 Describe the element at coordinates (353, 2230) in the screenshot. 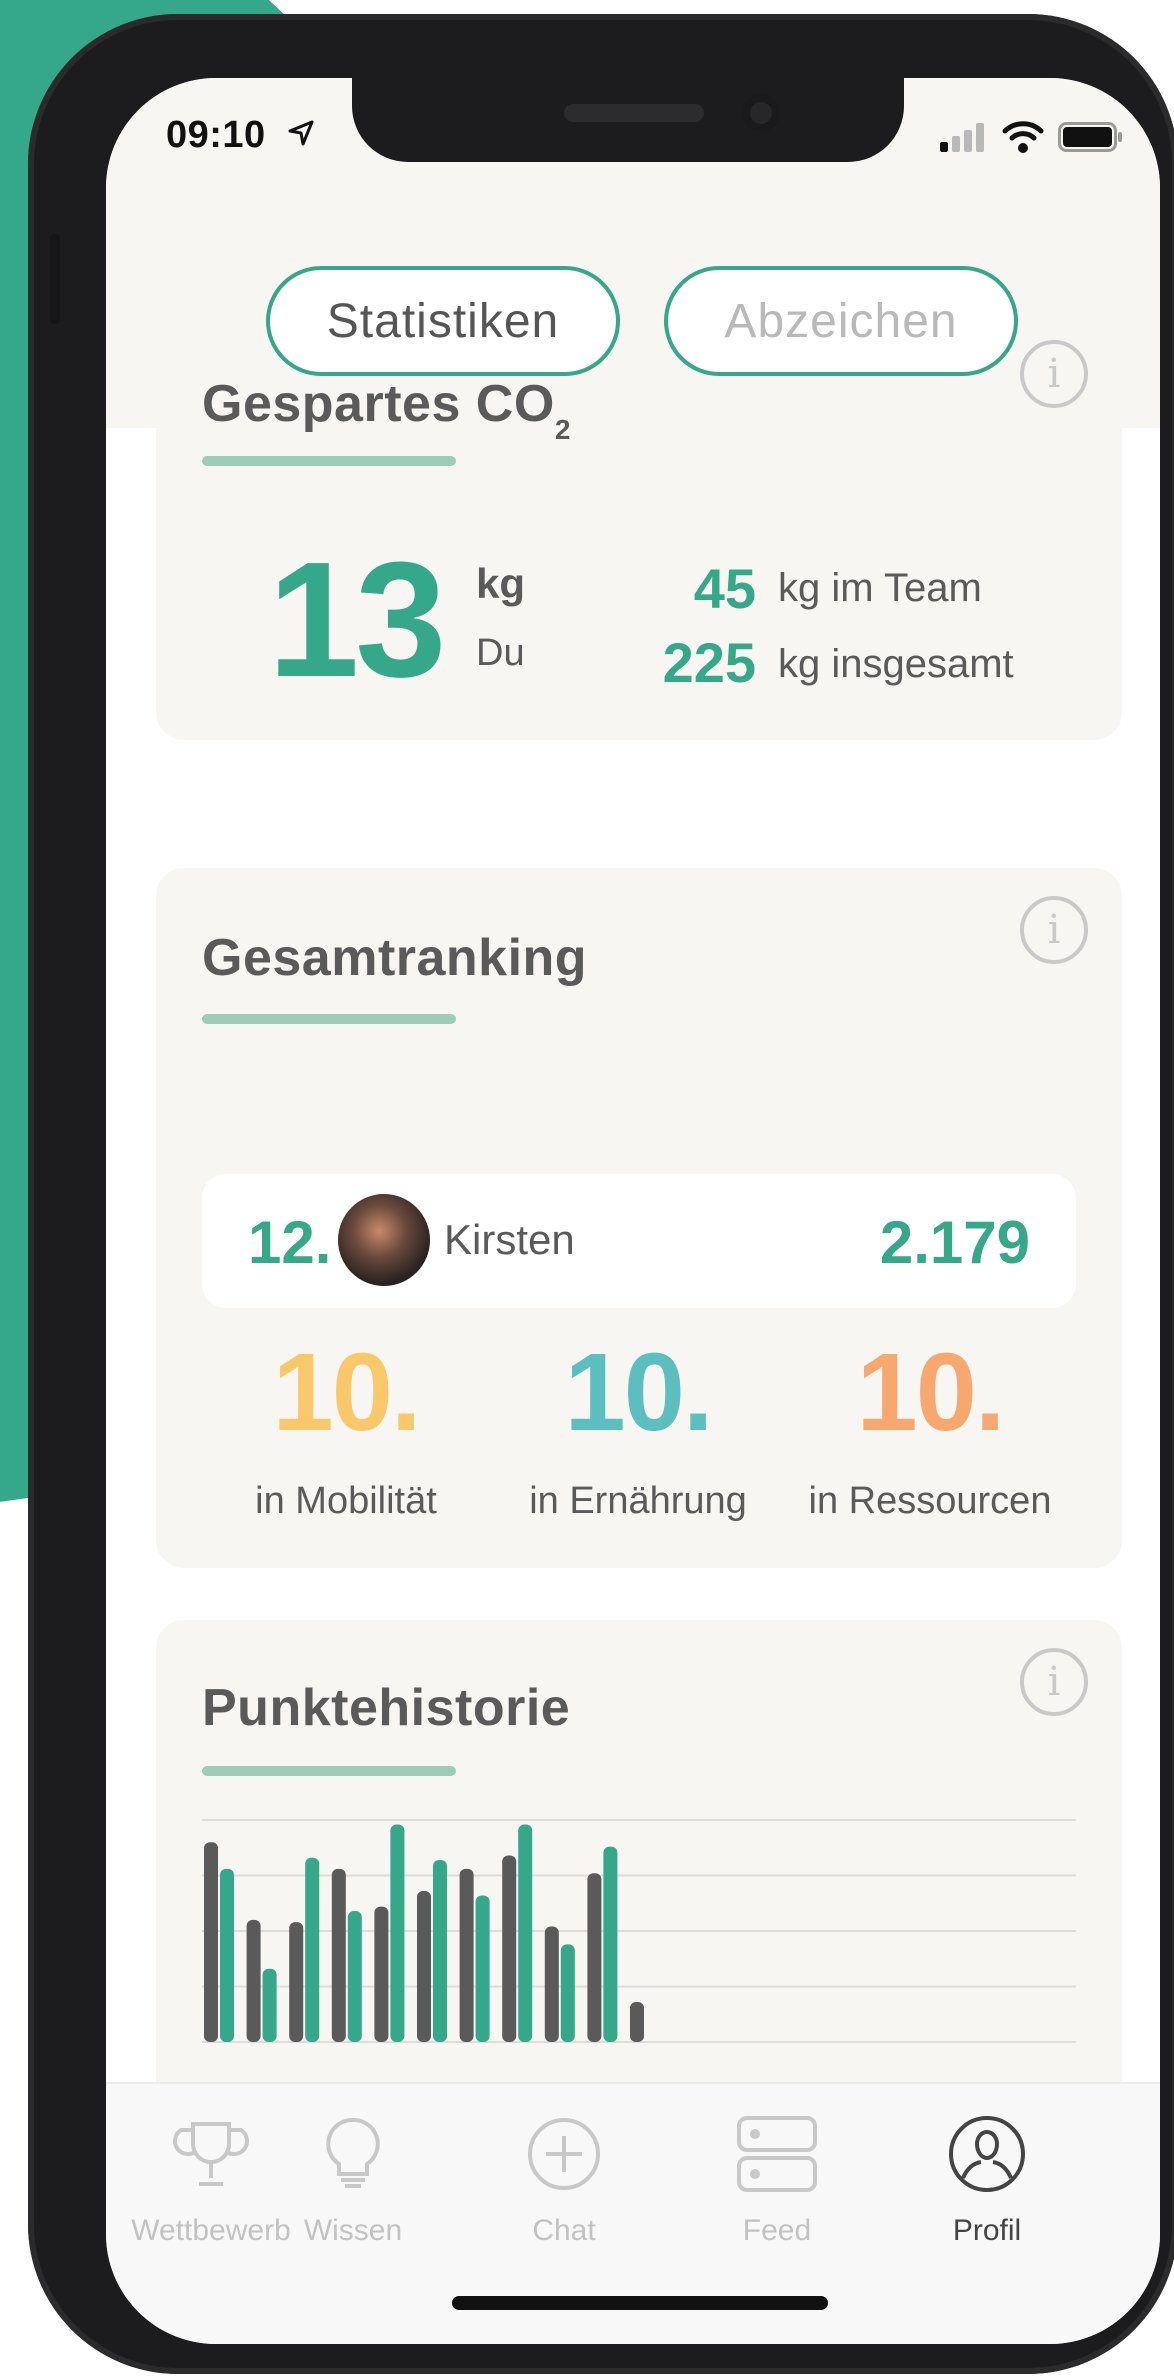

I see `tab-label: Wissen` at that location.